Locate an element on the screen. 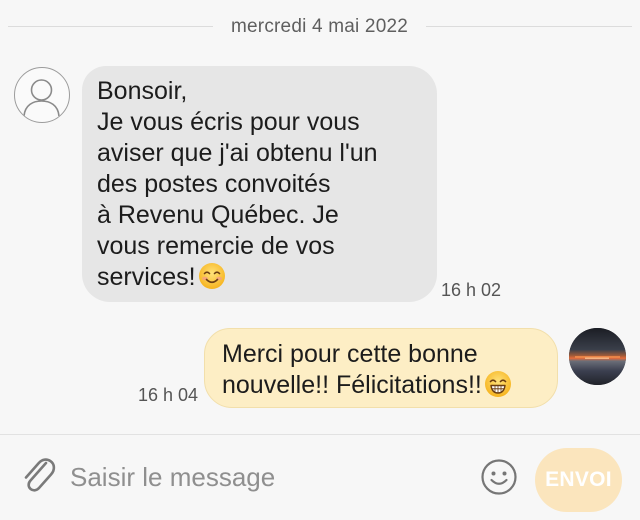 This screenshot has width=640, height=520. outgoing-timestamp: 16 h 04 is located at coordinates (168, 395).